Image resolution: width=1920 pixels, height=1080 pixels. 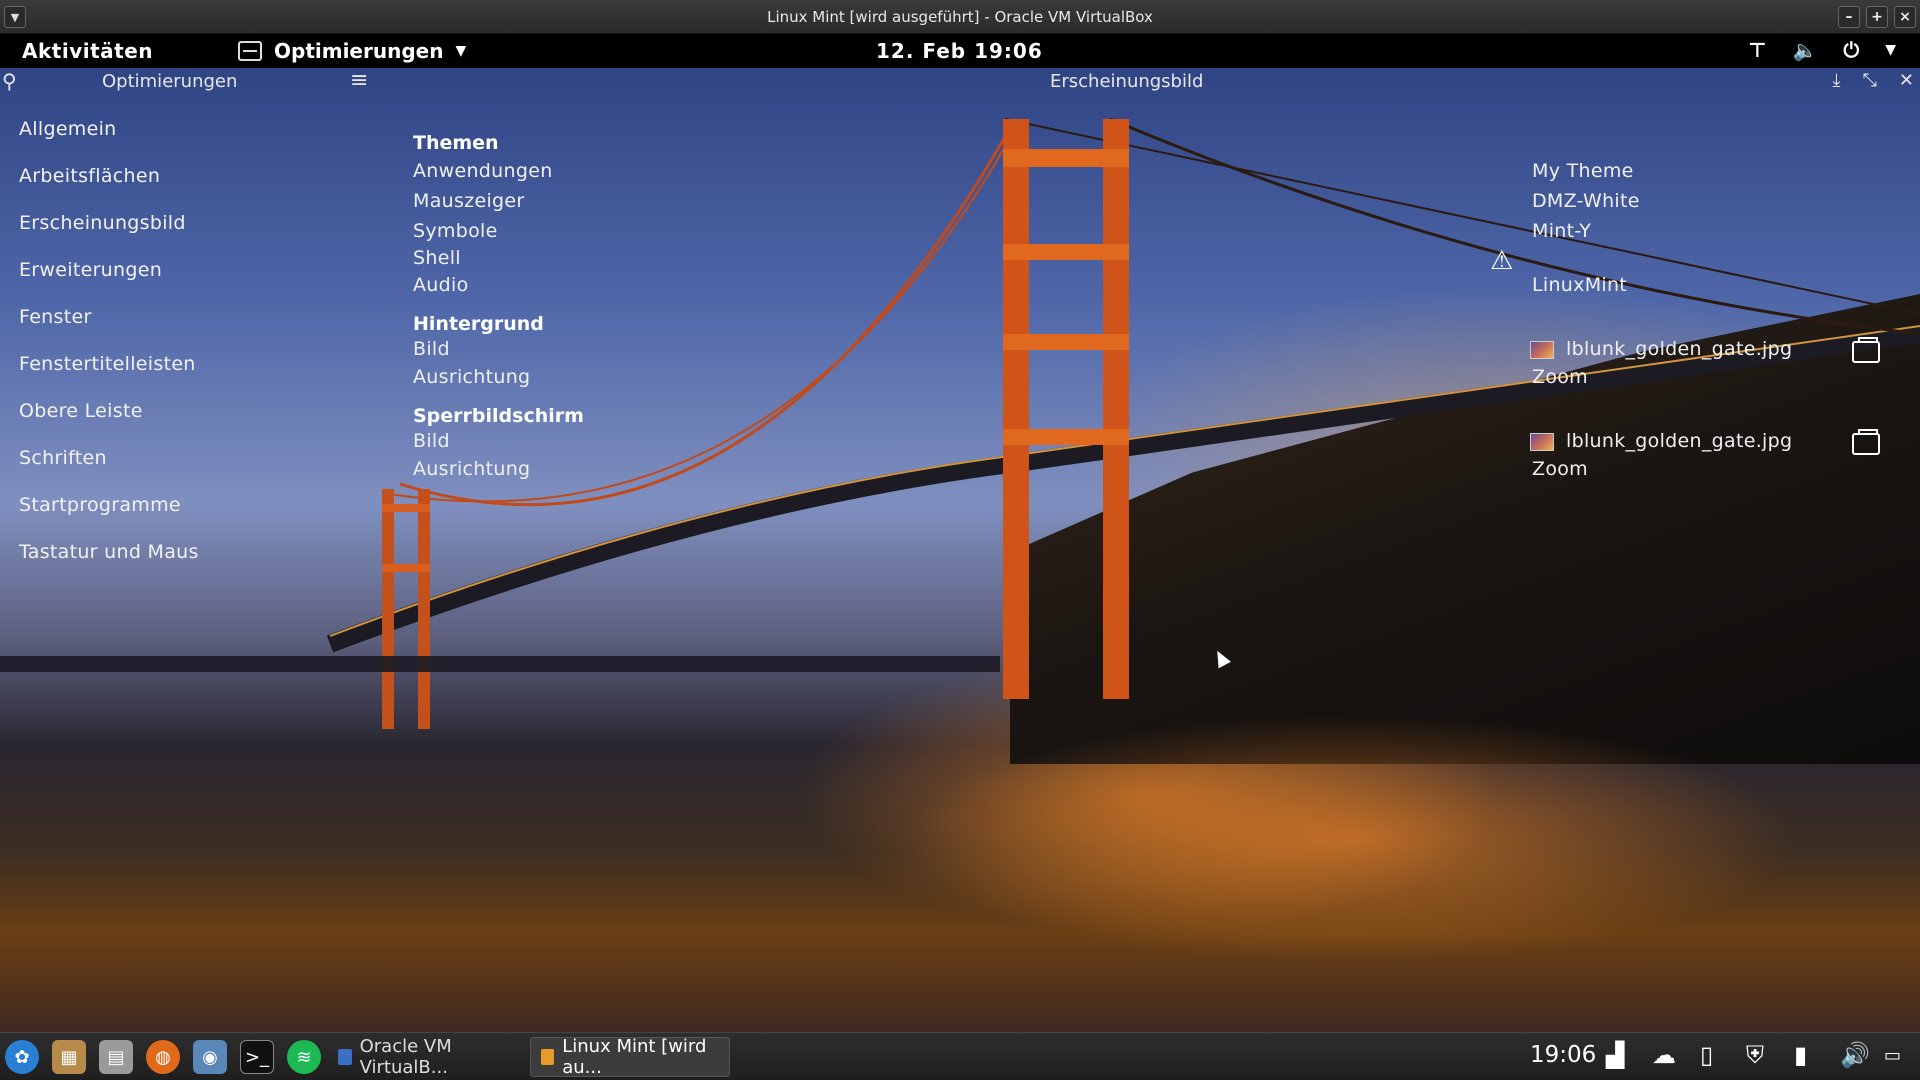 What do you see at coordinates (163, 1057) in the screenshot?
I see `firefox-launcher-icon: ◍` at bounding box center [163, 1057].